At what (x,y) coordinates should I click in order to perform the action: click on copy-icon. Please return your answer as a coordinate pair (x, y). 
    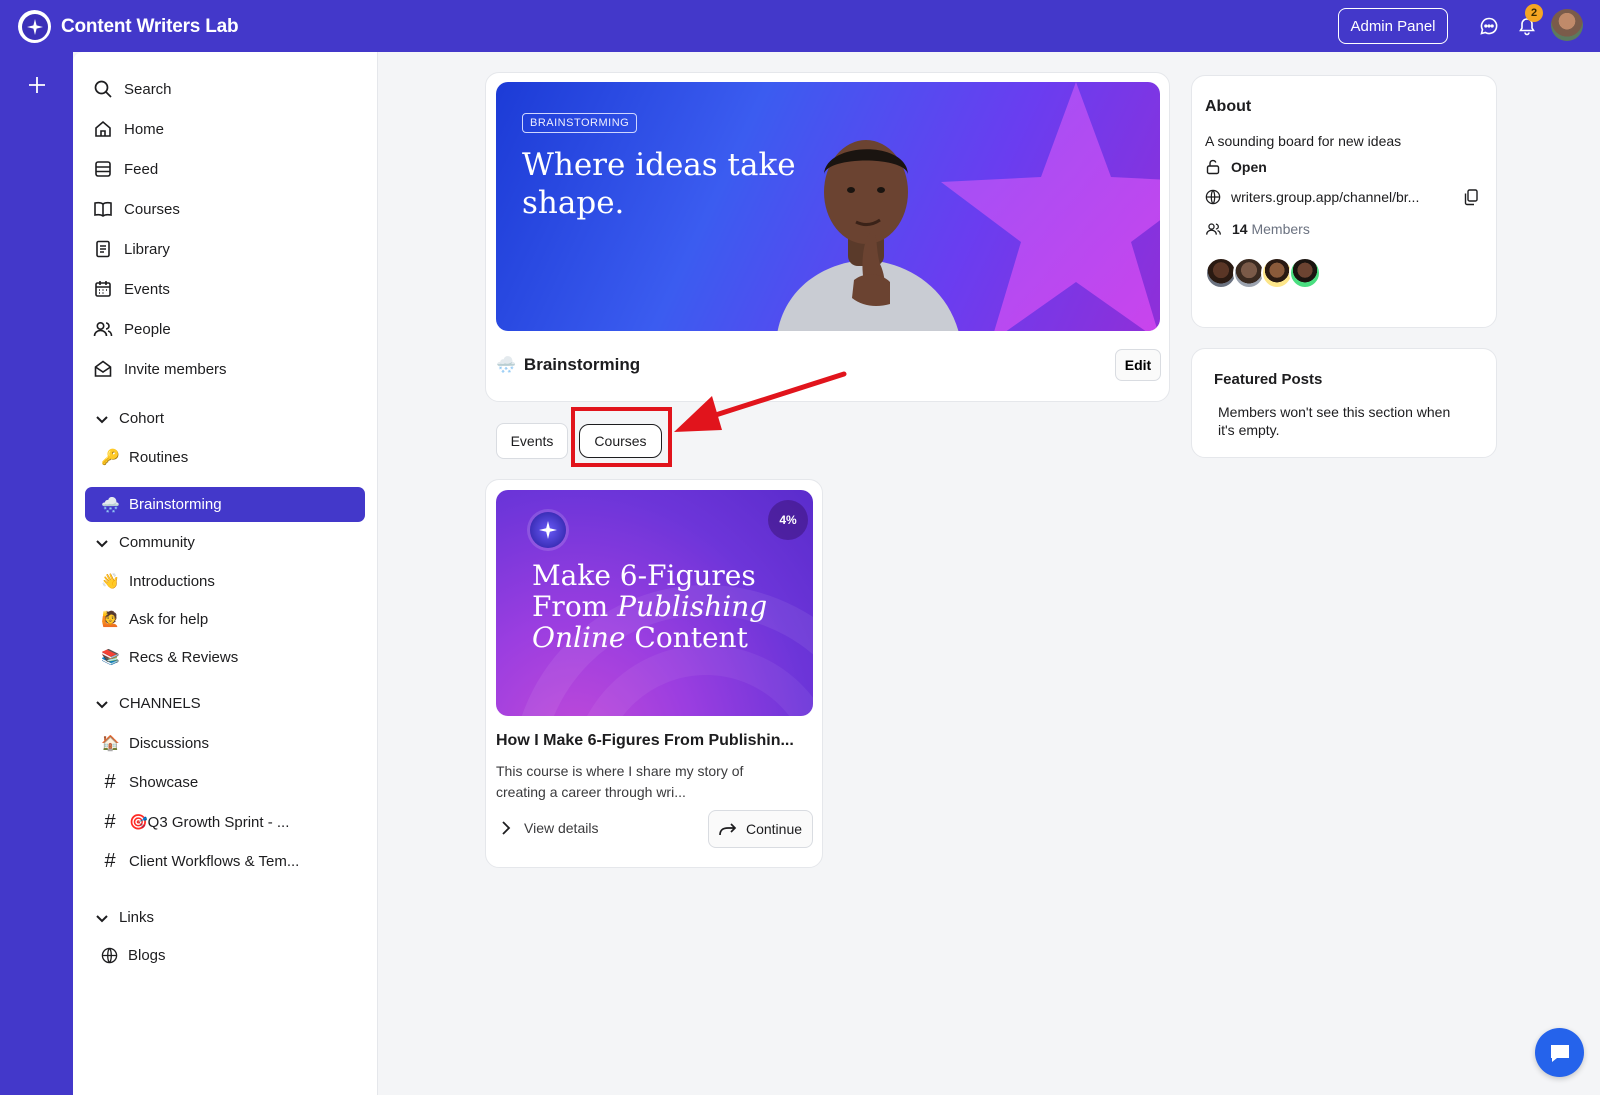
    Looking at the image, I should click on (1471, 199).